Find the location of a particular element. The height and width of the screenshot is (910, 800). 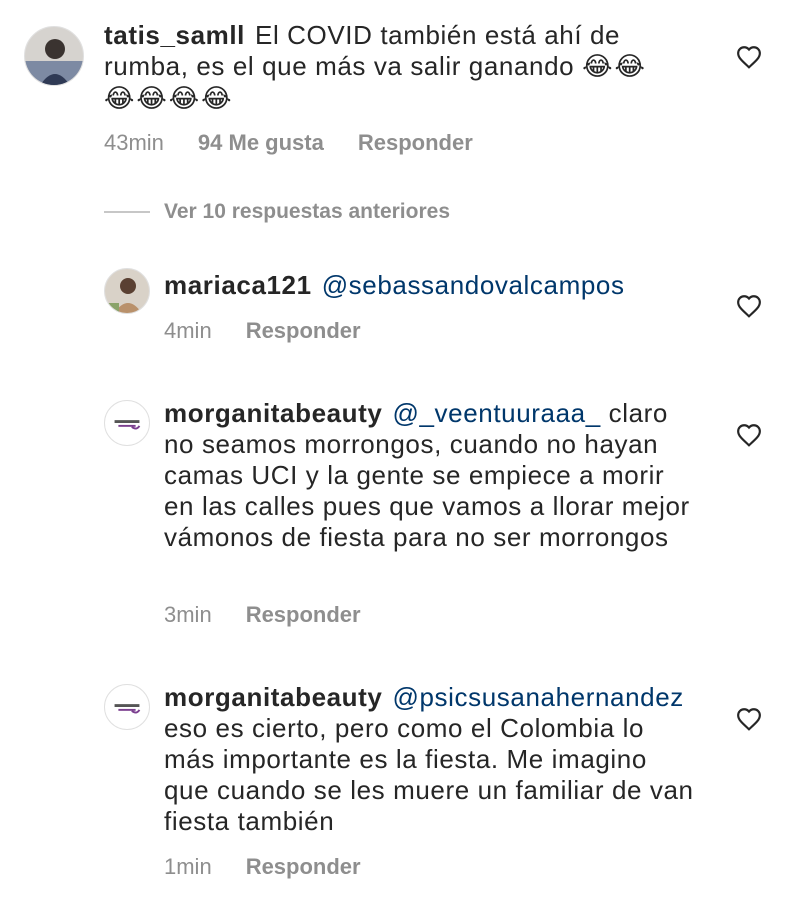

reply-meta: 3min Responder is located at coordinates (262, 615).